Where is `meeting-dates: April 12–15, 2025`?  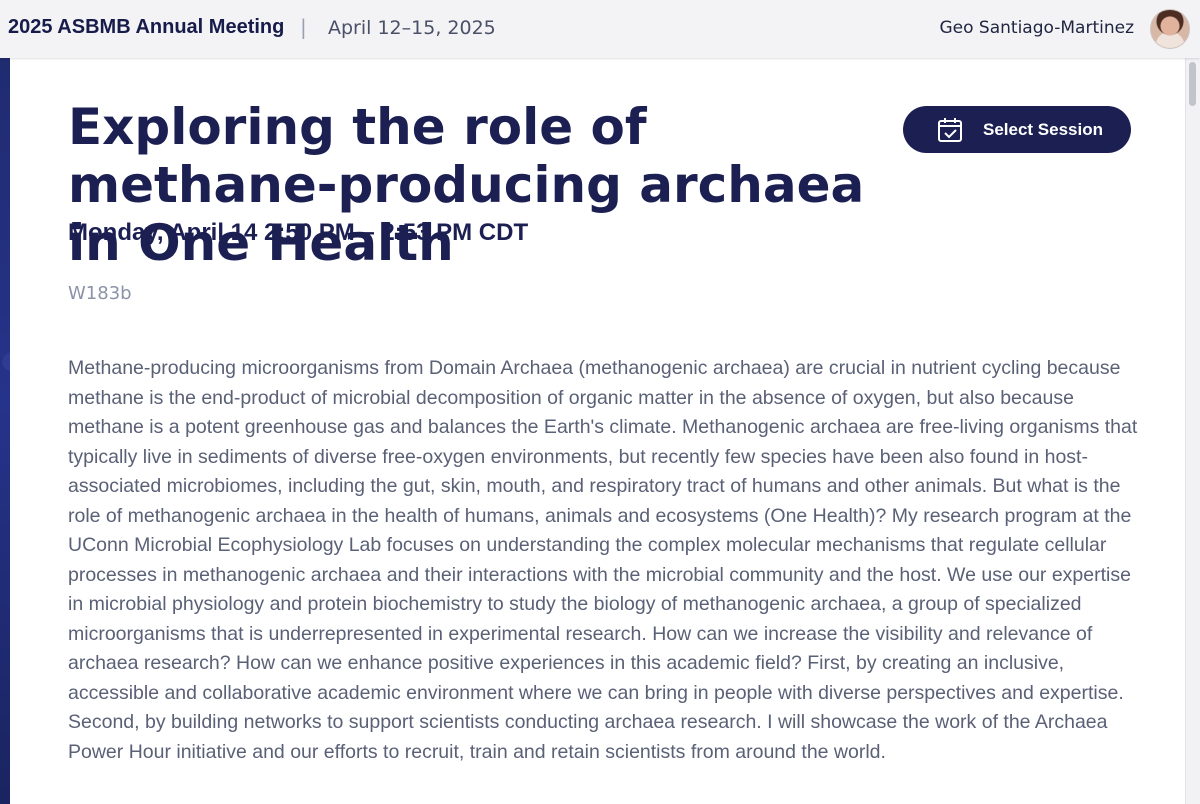
meeting-dates: April 12–15, 2025 is located at coordinates (412, 28).